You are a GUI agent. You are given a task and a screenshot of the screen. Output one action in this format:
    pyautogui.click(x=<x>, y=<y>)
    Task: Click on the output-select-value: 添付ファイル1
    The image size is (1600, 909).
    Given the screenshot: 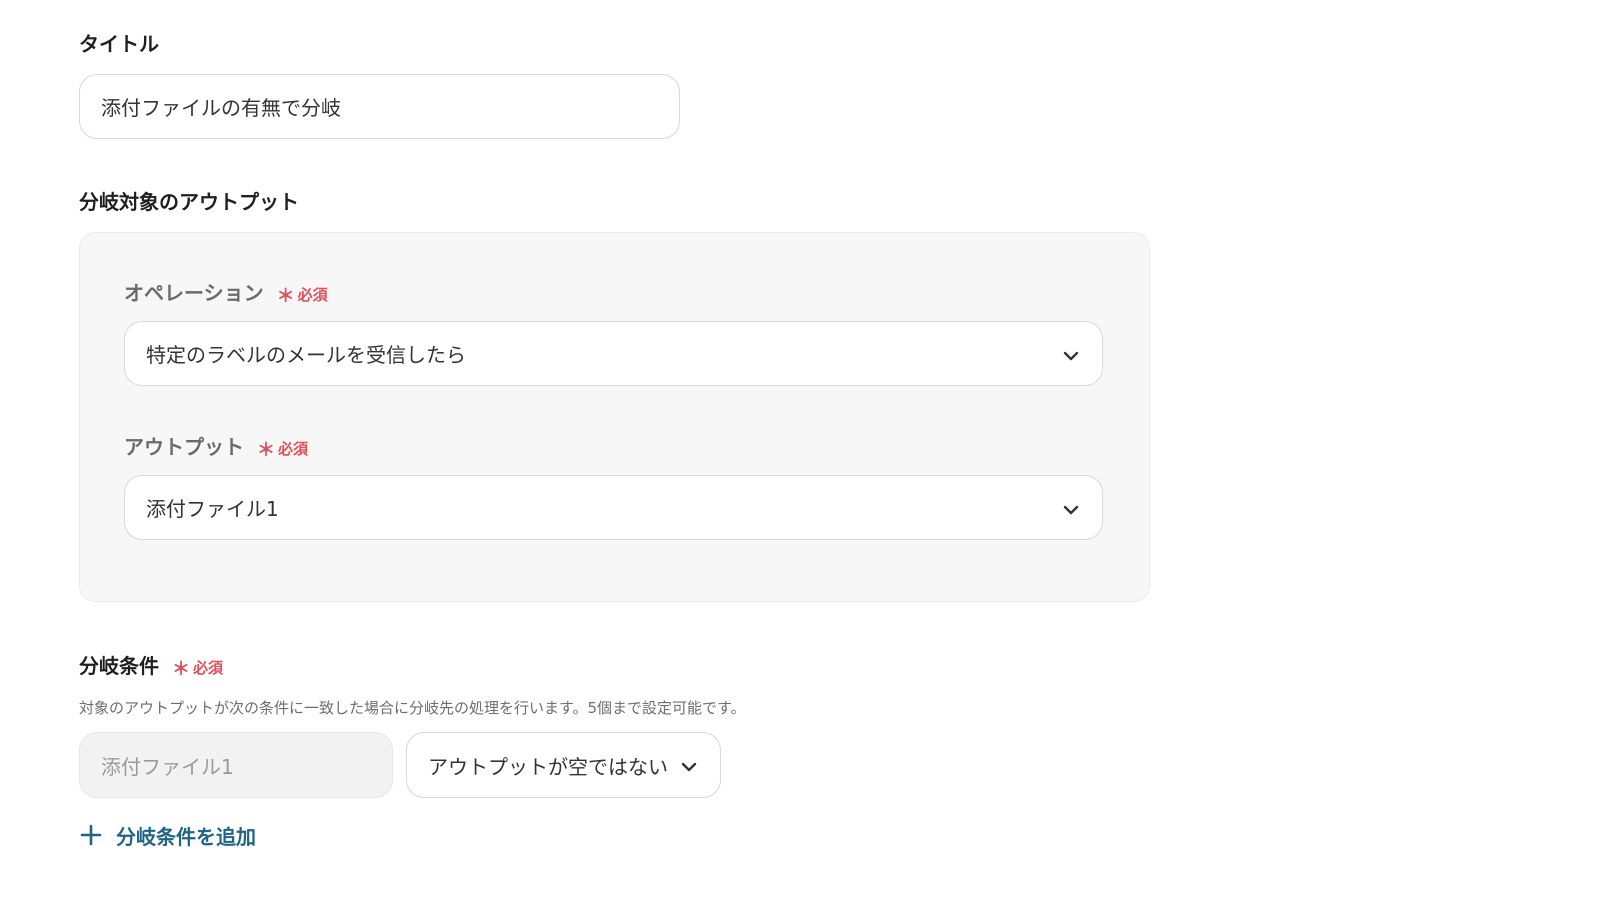 What is the action you would take?
    pyautogui.click(x=212, y=509)
    